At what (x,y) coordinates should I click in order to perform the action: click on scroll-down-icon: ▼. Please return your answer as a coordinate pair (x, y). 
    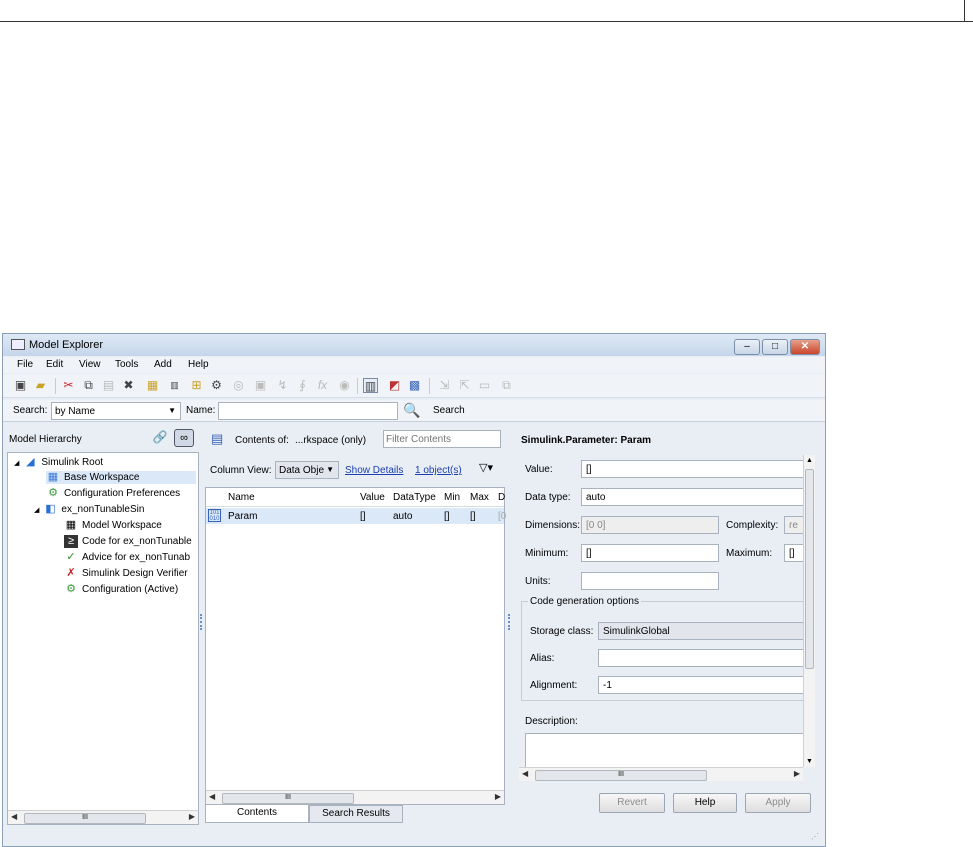
    Looking at the image, I should click on (809, 761).